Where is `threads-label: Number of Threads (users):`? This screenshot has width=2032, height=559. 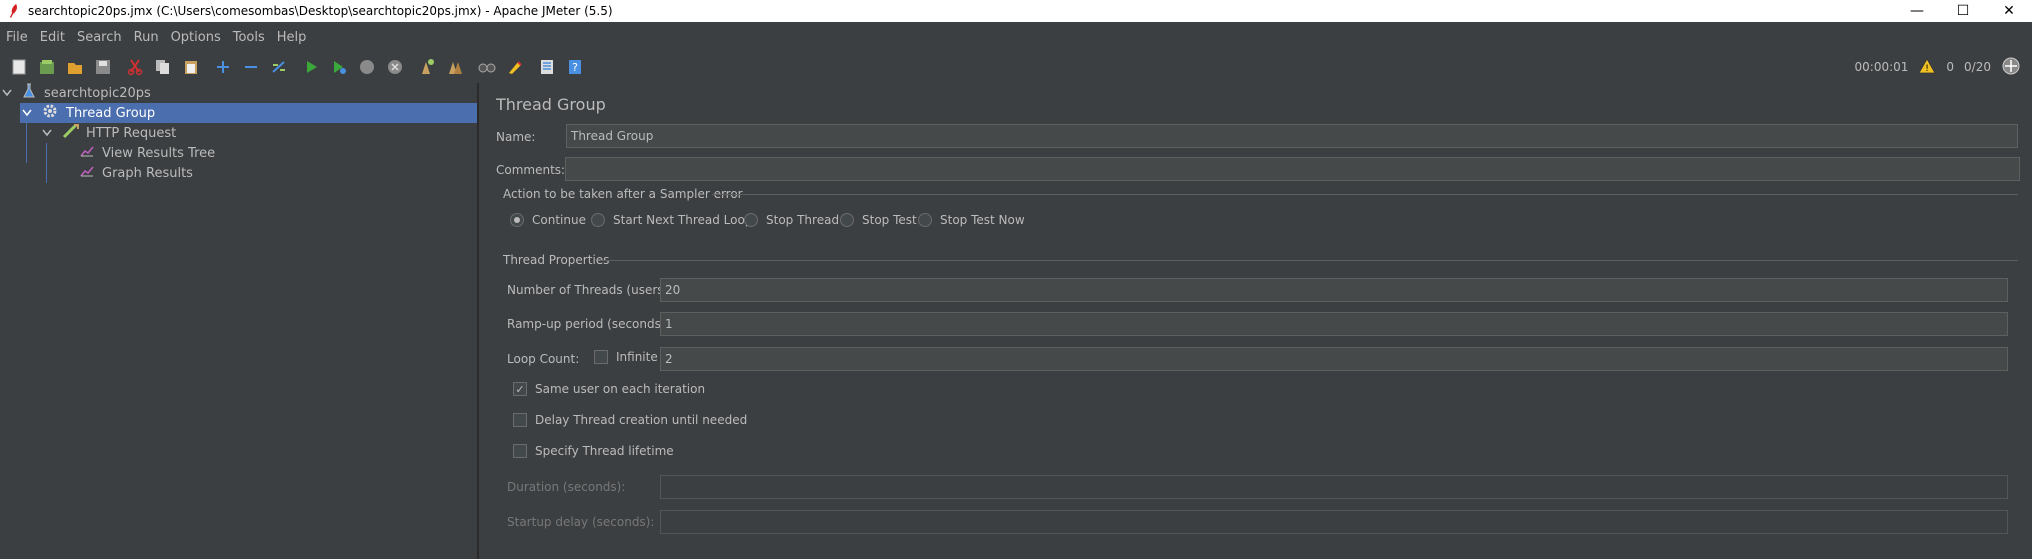 threads-label: Number of Threads (users): is located at coordinates (590, 290).